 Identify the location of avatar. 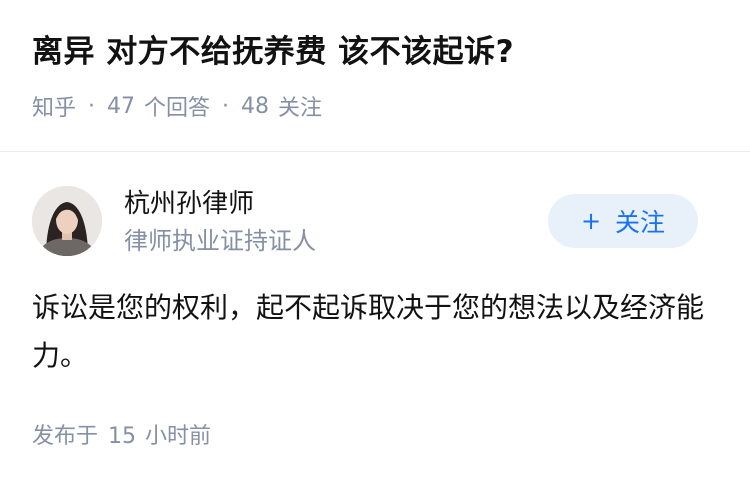
(67, 221).